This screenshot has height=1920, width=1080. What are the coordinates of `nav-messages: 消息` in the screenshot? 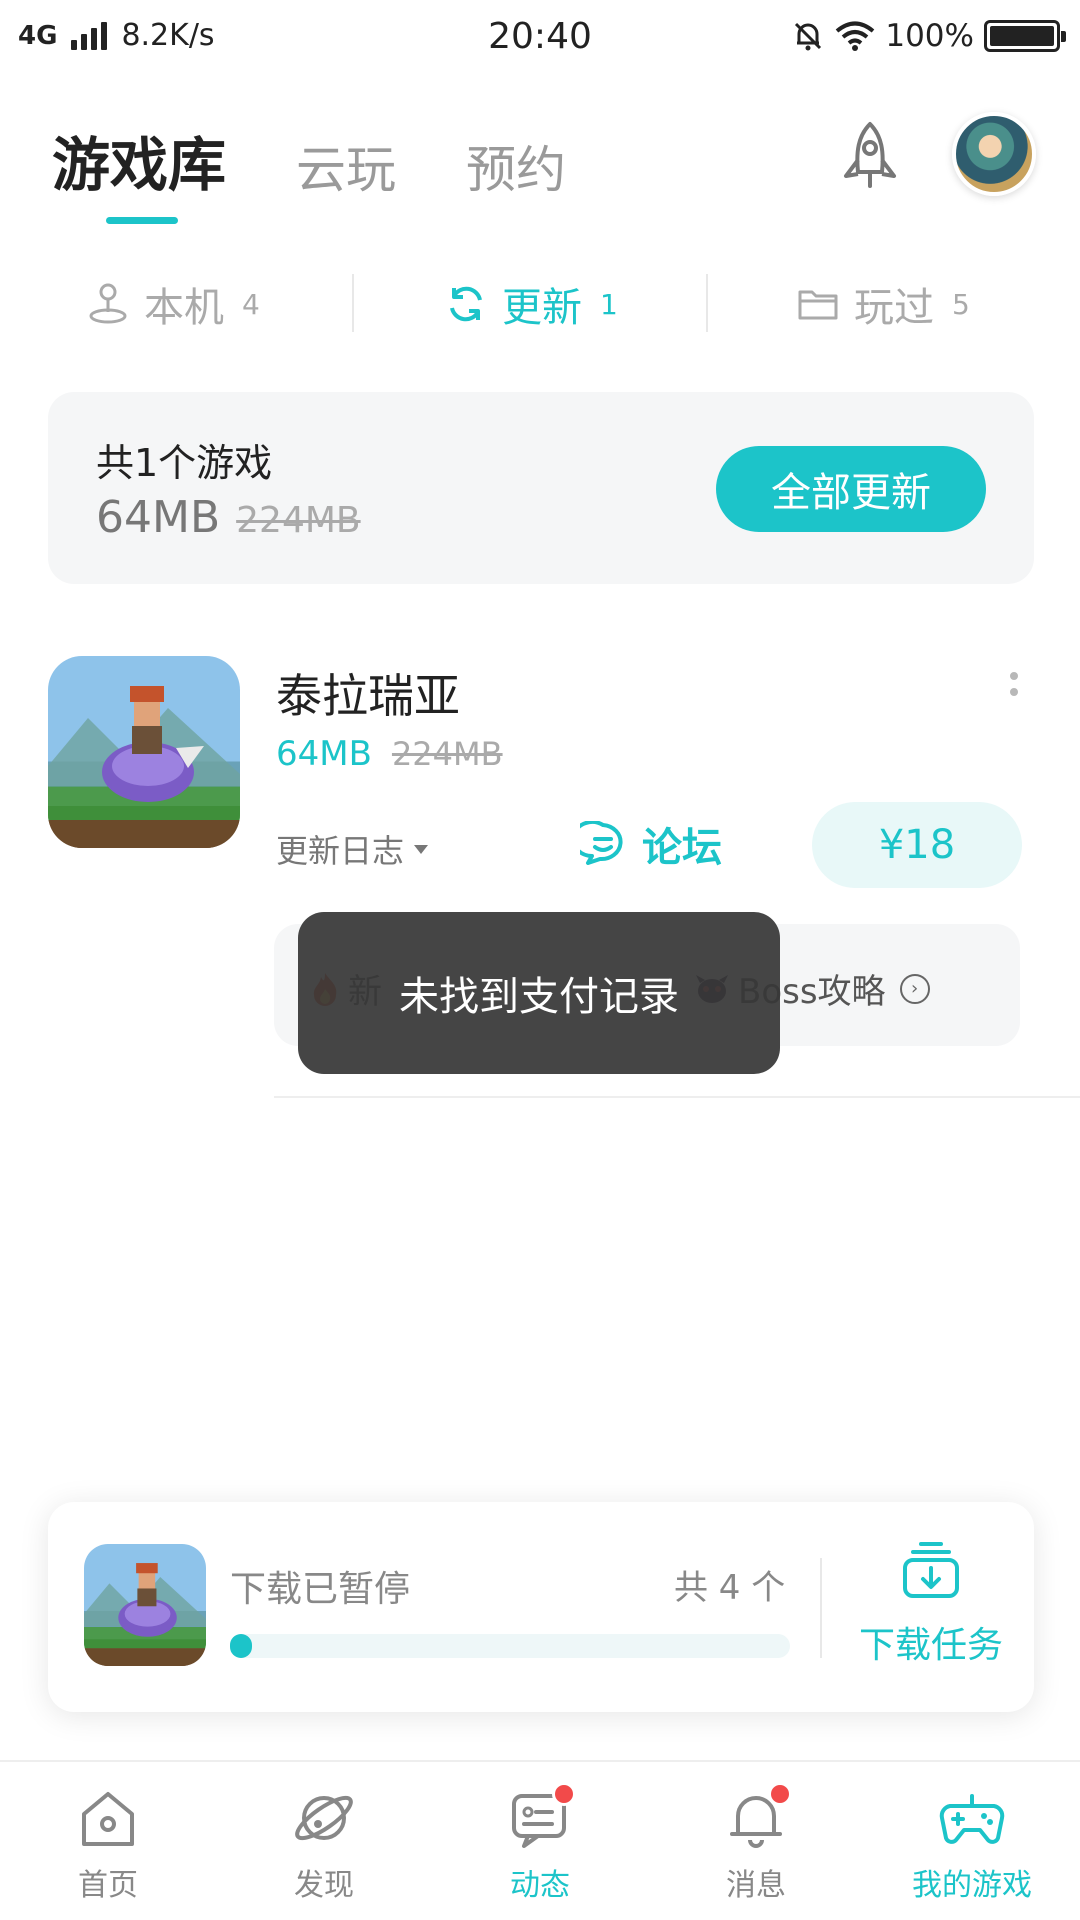 It's located at (756, 1847).